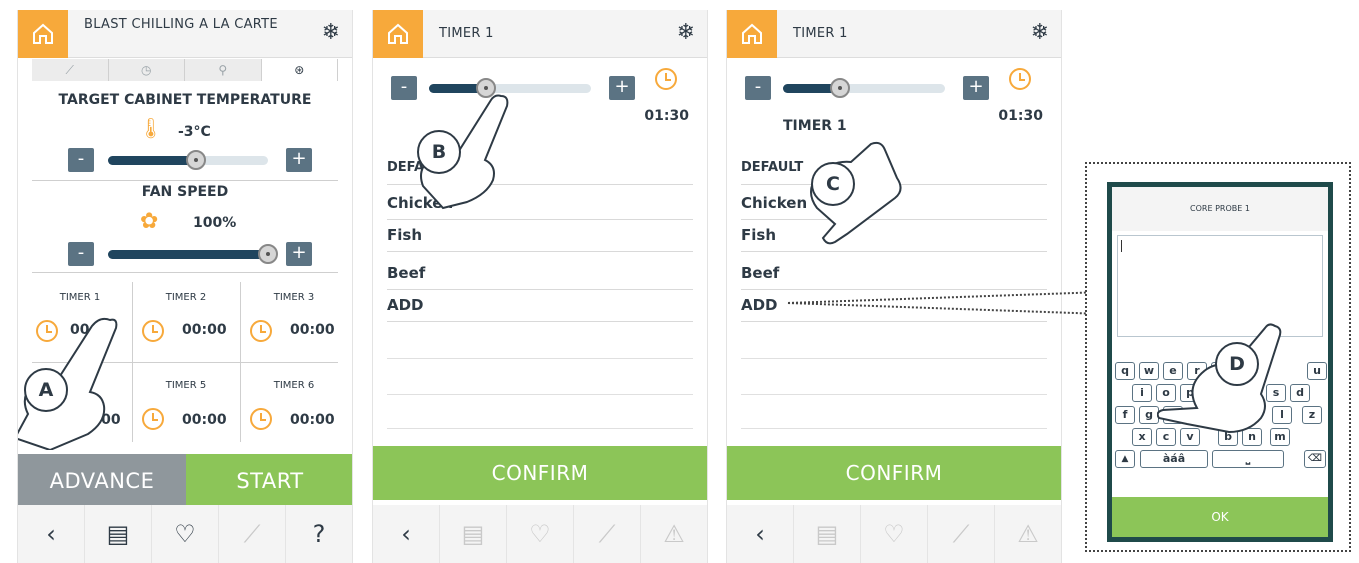 The height and width of the screenshot is (563, 1359). What do you see at coordinates (70, 70) in the screenshot?
I see `tab-probe: ⟋` at bounding box center [70, 70].